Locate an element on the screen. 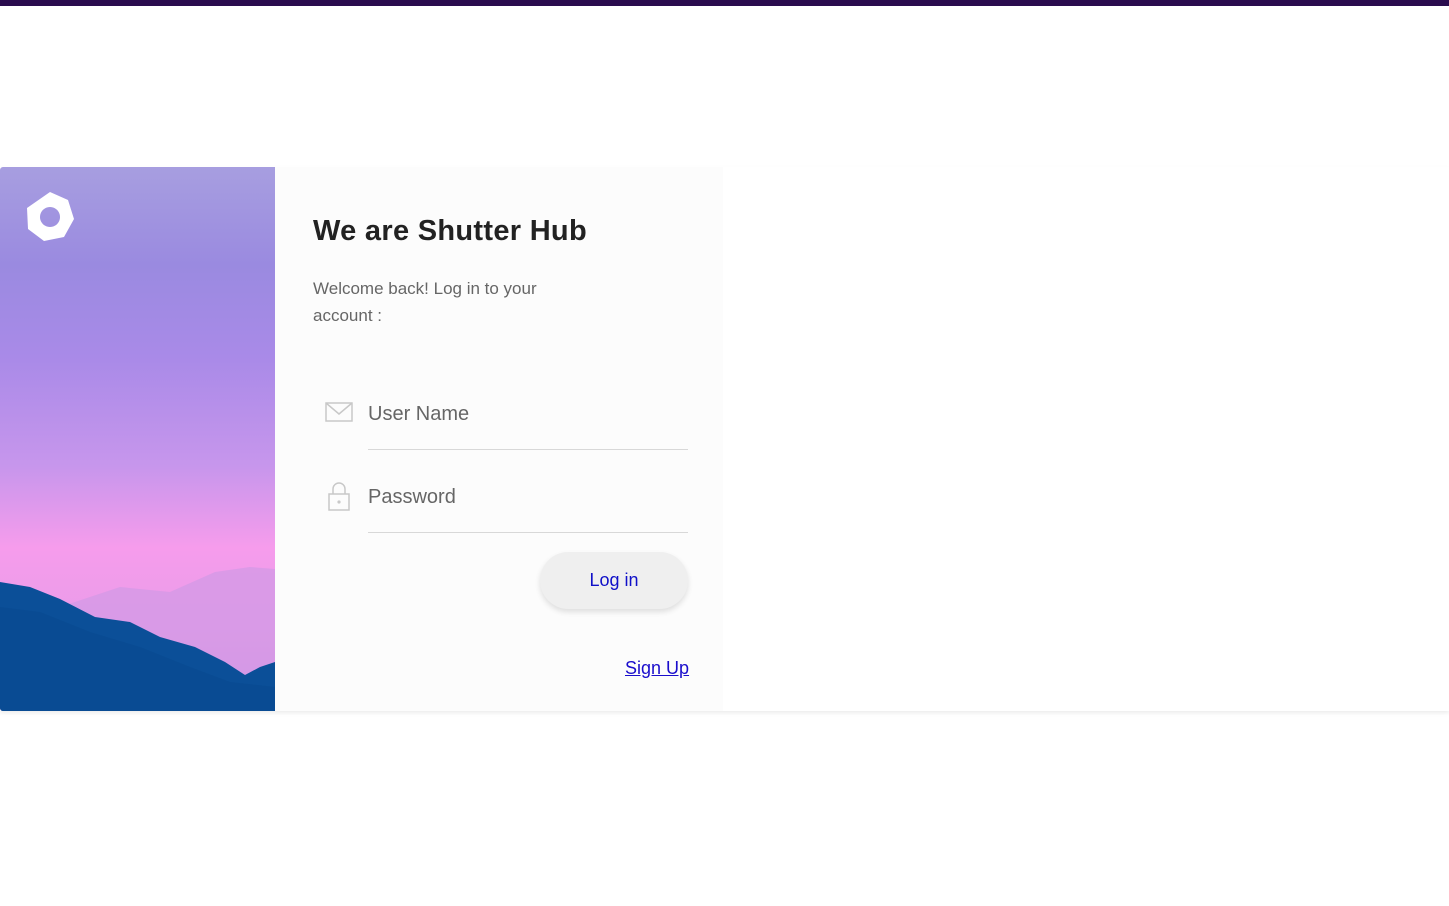  password-field is located at coordinates (500, 498).